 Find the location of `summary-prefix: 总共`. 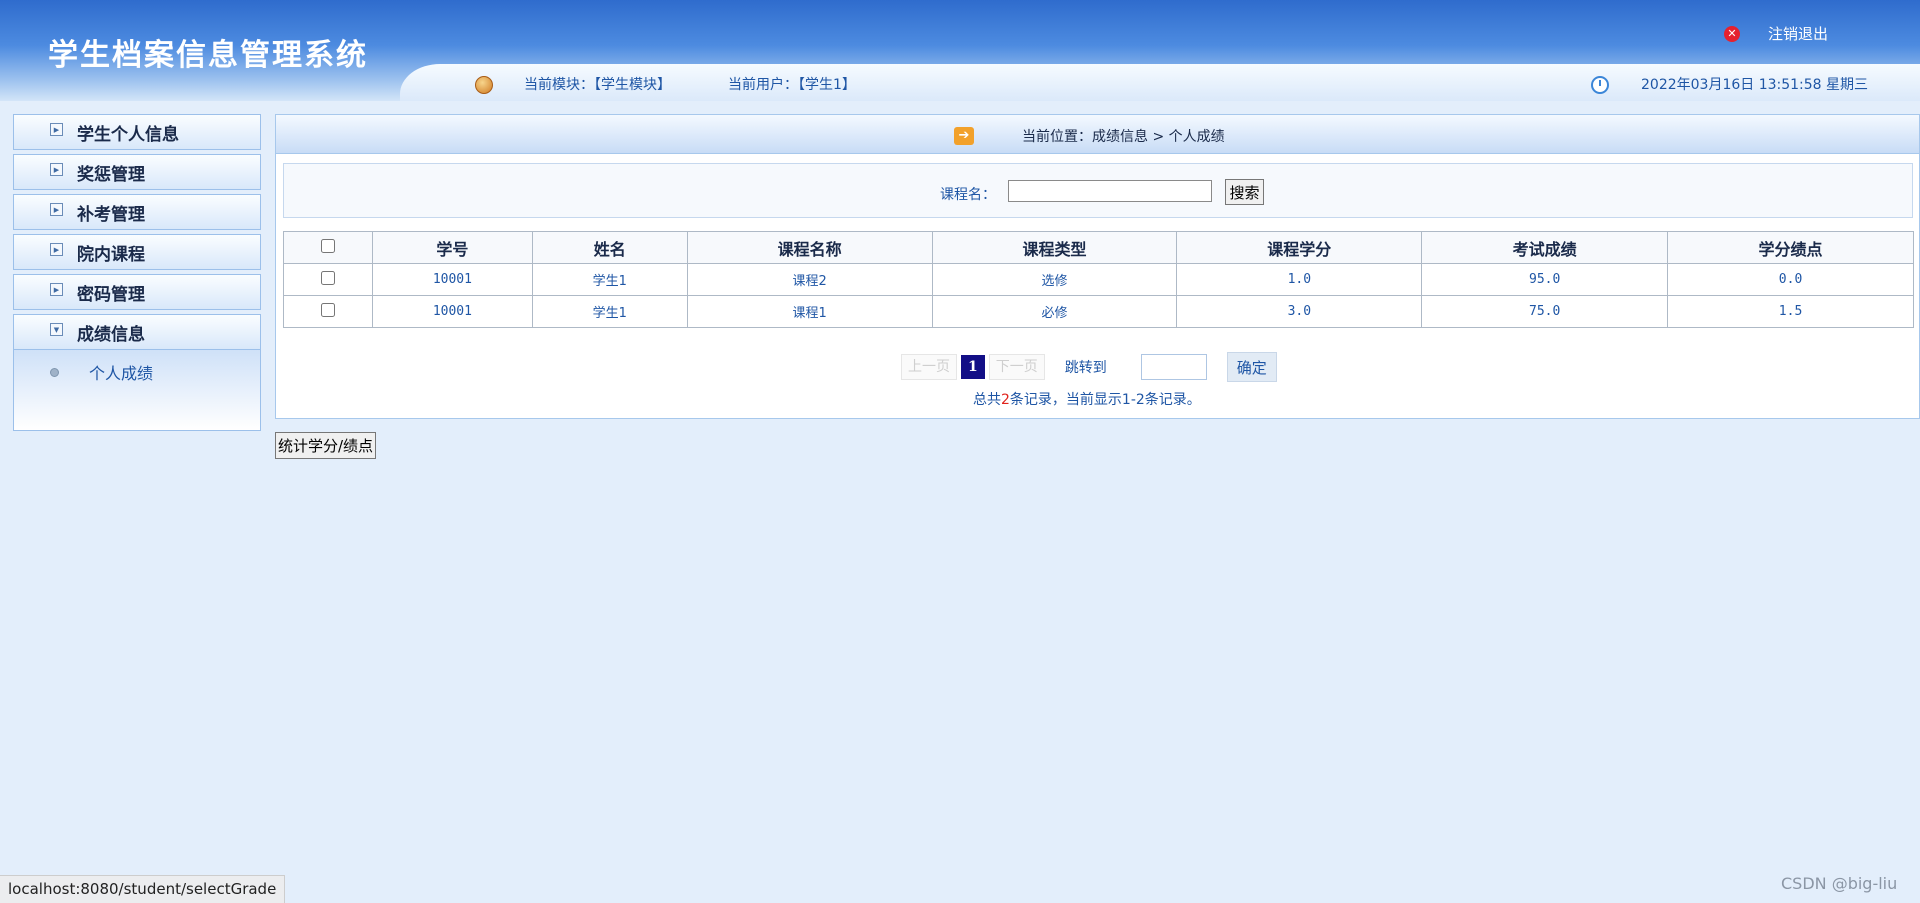

summary-prefix: 总共 is located at coordinates (987, 400).